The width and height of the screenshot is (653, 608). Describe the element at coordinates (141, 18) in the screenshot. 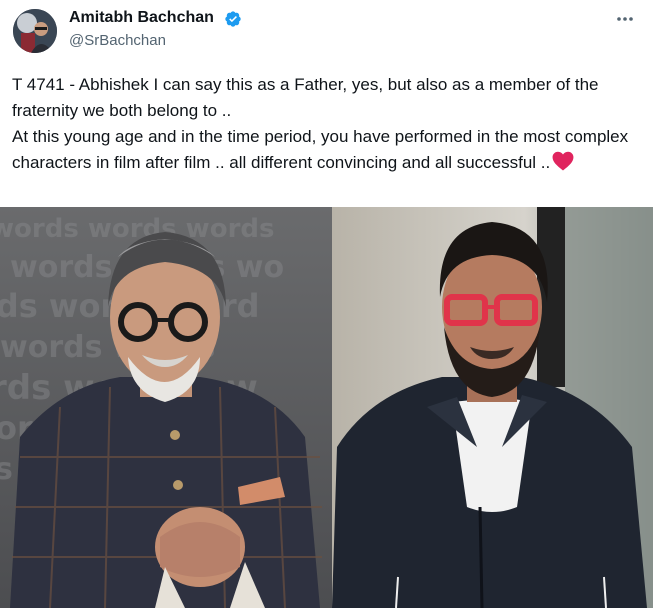

I see `author-display-name: Amitabh Bachchan` at that location.